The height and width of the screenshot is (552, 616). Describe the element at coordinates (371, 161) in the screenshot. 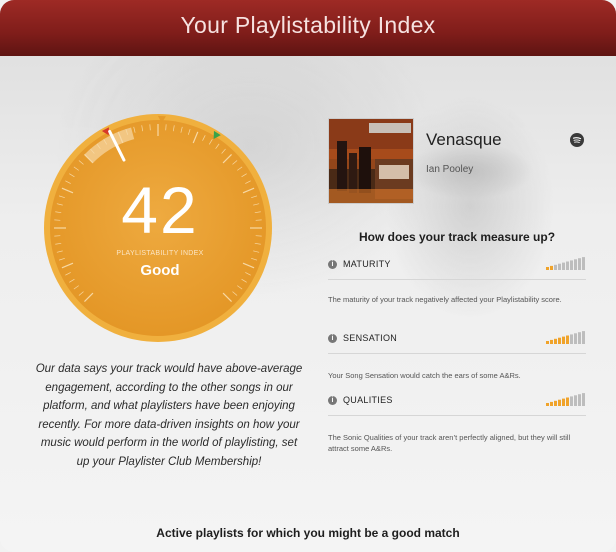

I see `album-cover` at that location.